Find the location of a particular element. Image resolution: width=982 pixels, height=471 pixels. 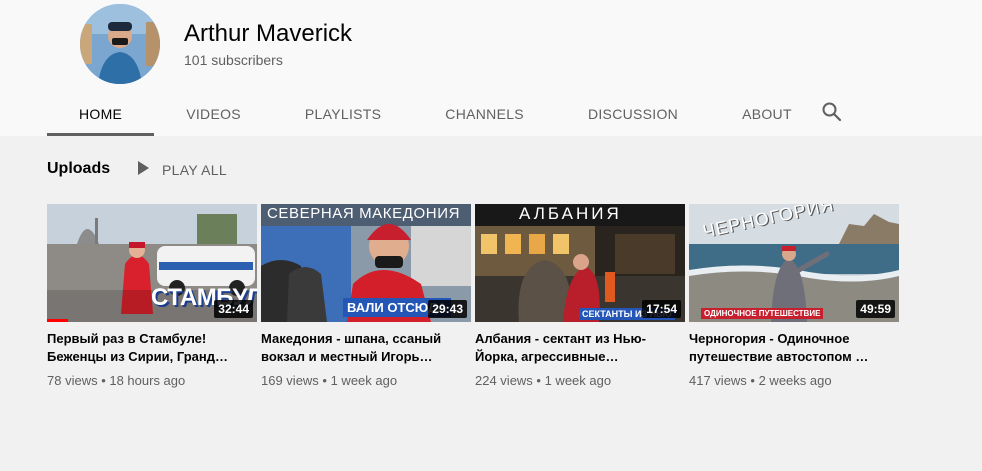

view-count: 78 views is located at coordinates (72, 380).